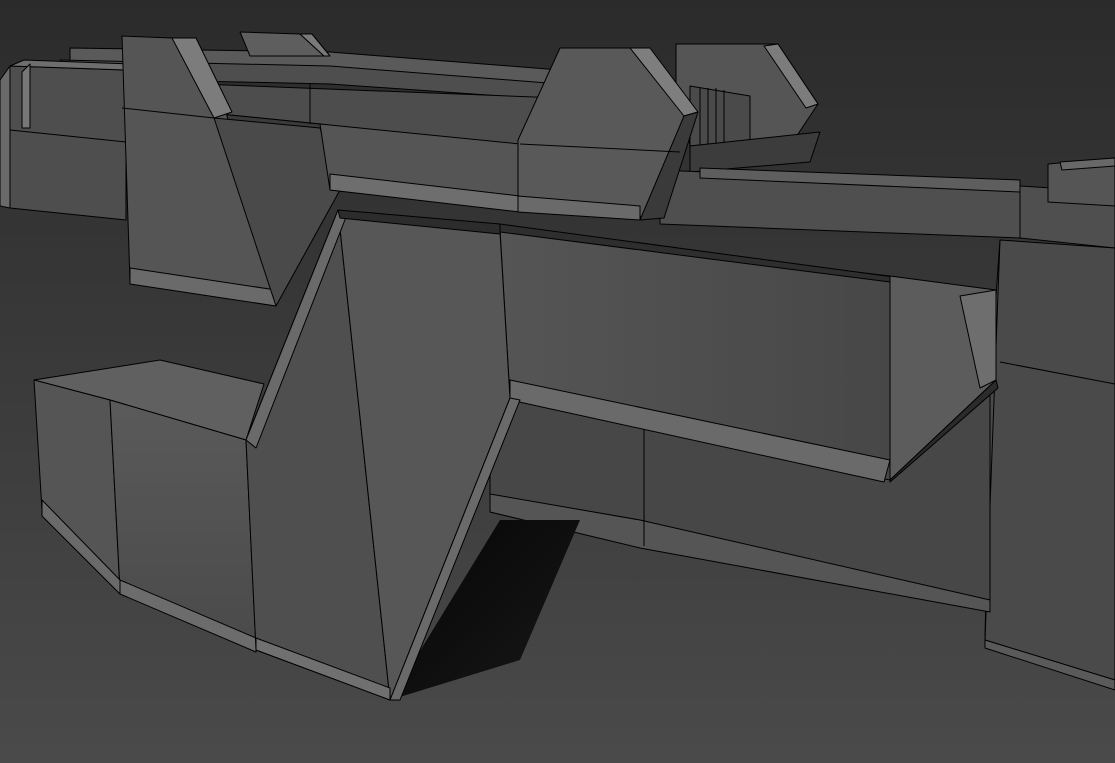  Describe the element at coordinates (65, 140) in the screenshot. I see `mesh-left-back-block` at that location.